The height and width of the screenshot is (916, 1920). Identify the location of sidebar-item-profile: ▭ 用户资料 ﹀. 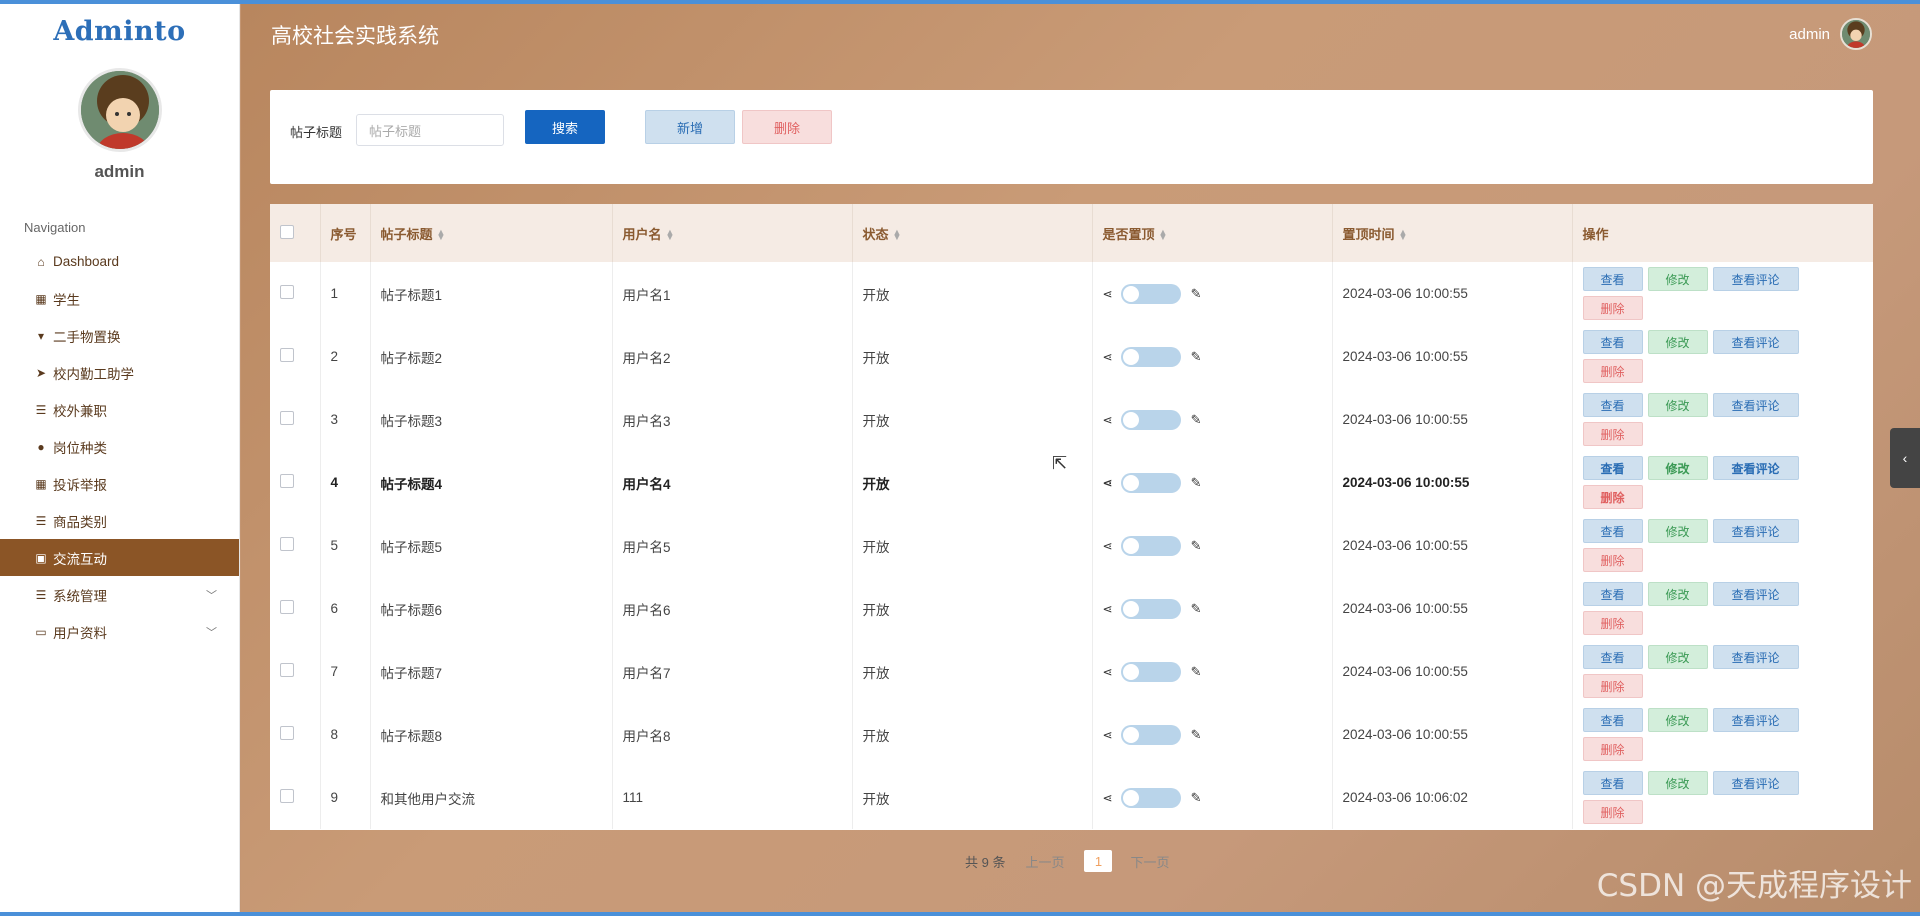
(119, 631).